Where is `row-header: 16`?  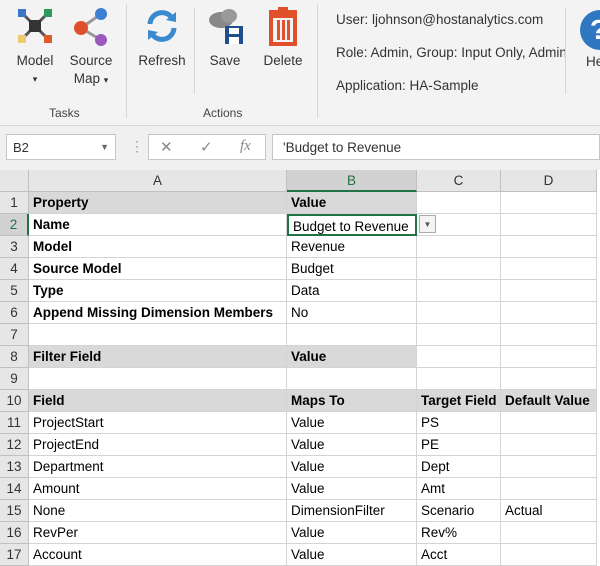
row-header: 16 is located at coordinates (14, 533).